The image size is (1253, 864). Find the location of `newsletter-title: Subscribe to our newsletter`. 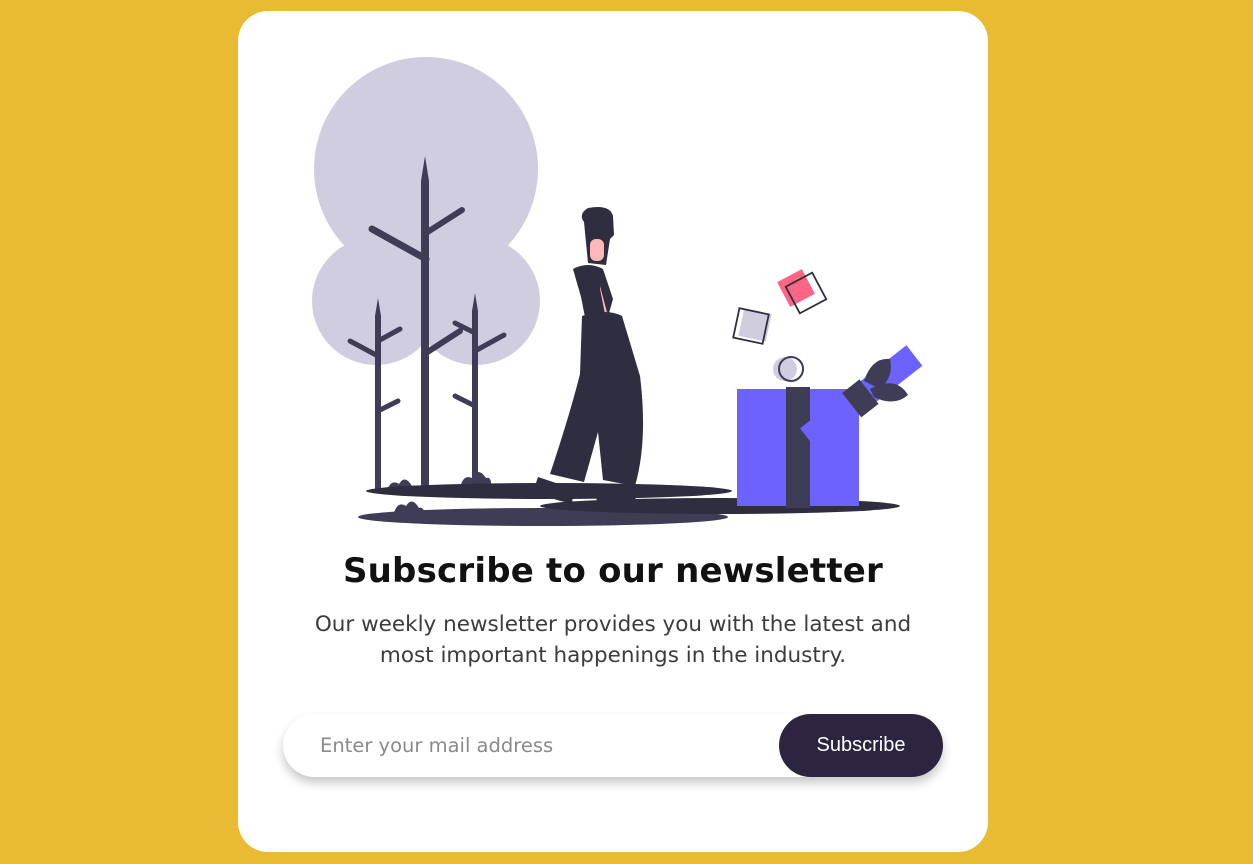

newsletter-title: Subscribe to our newsletter is located at coordinates (613, 571).